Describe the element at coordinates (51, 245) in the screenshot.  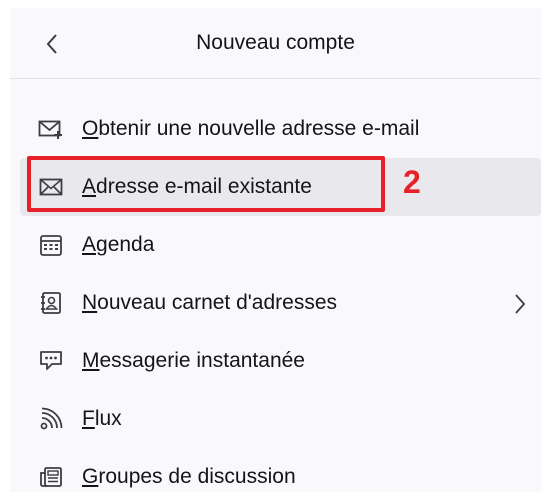
I see `calendar-icon` at that location.